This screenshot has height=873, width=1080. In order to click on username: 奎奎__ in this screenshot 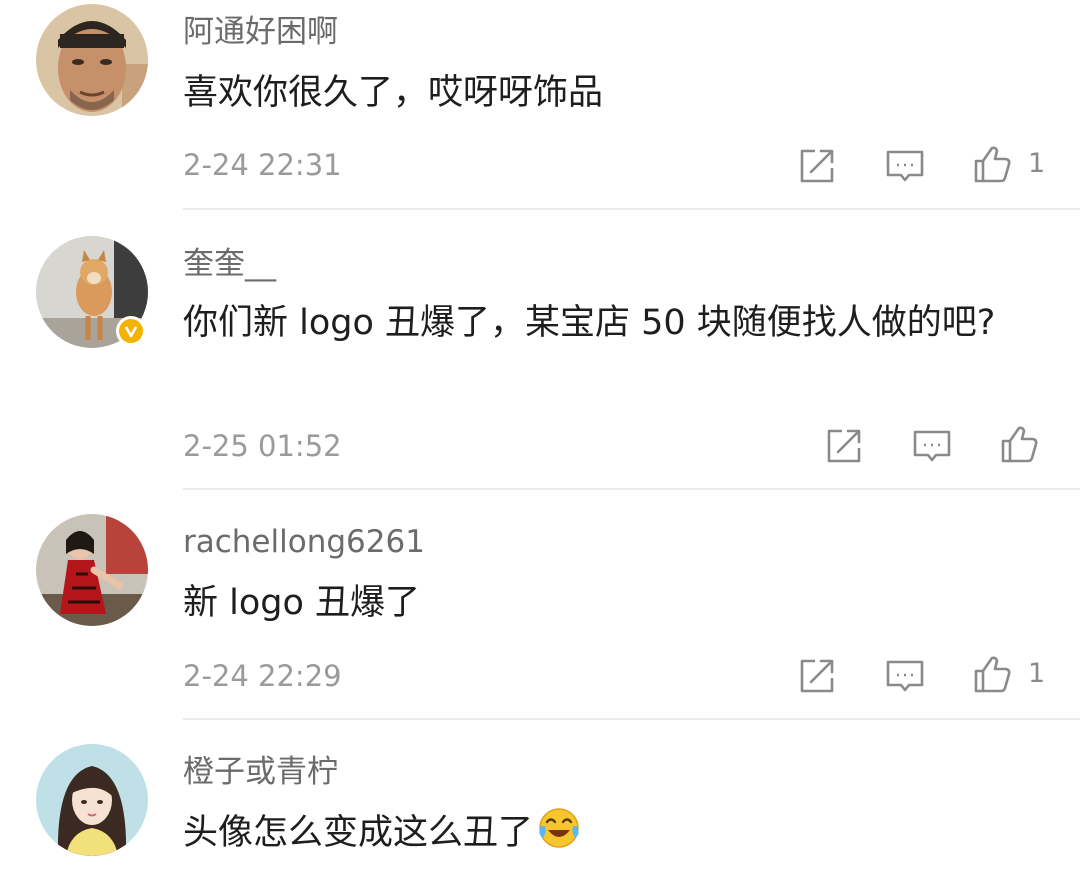, I will do `click(229, 264)`.